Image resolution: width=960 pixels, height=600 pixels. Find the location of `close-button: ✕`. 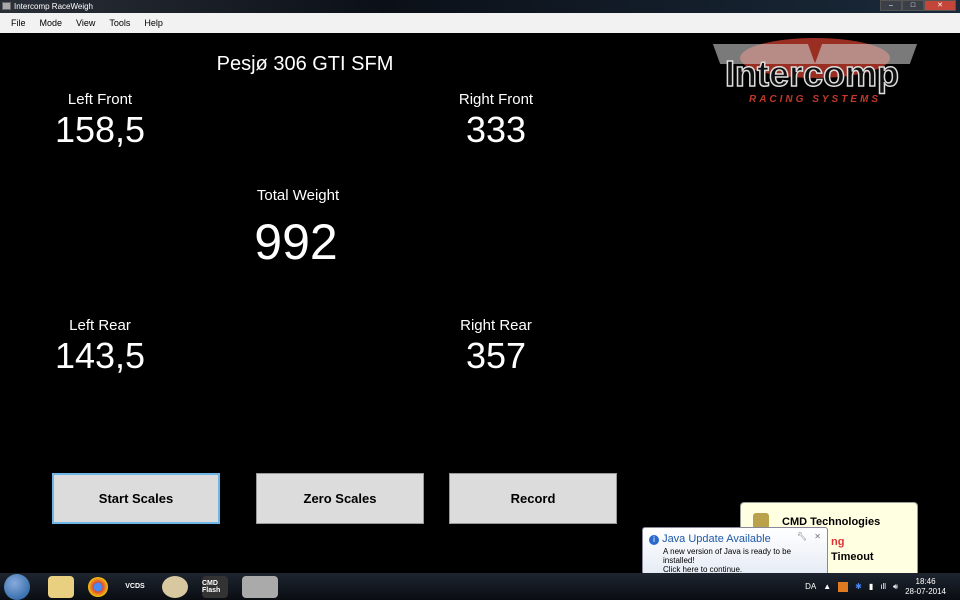

close-button: ✕ is located at coordinates (940, 5).